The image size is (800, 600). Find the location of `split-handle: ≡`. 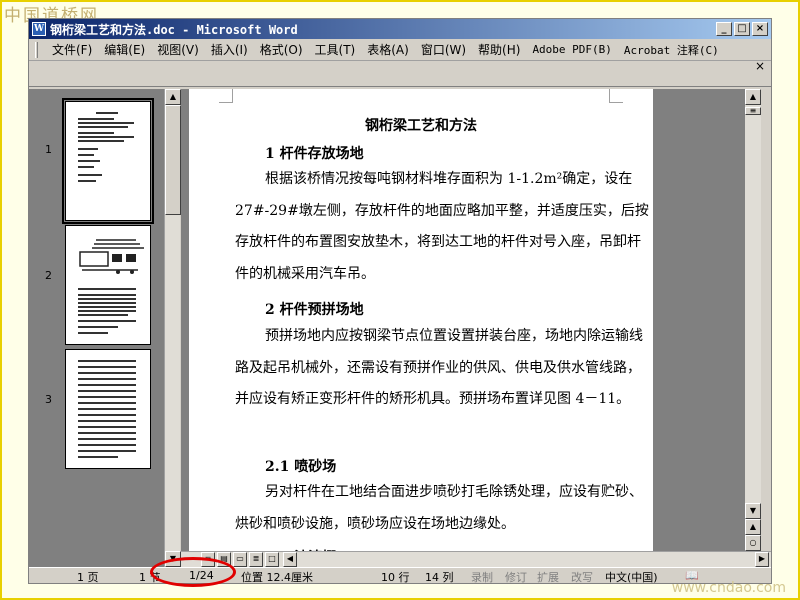

split-handle: ≡ is located at coordinates (753, 111).